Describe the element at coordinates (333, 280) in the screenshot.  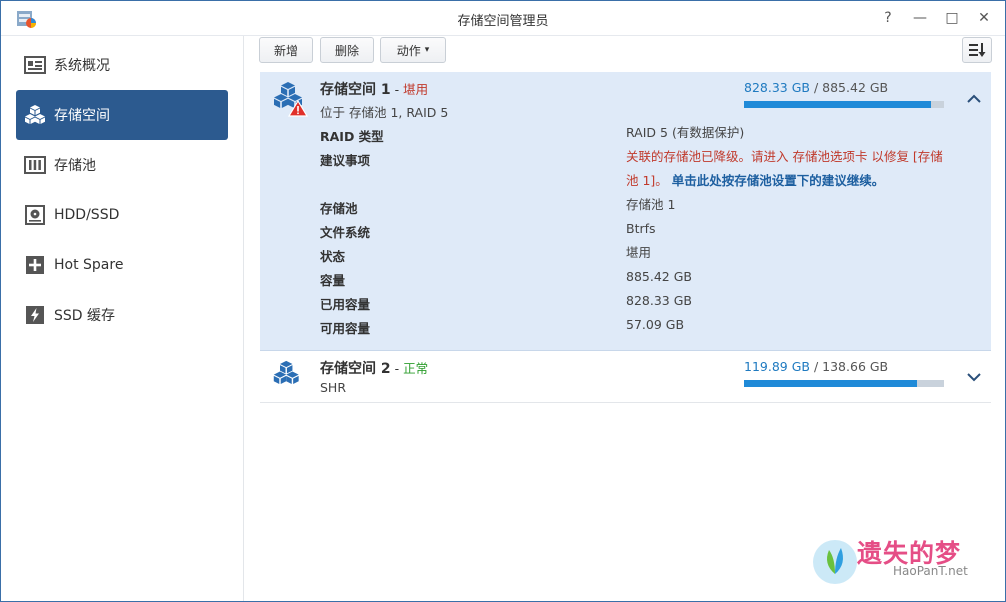
I see `detail-label: 容量` at that location.